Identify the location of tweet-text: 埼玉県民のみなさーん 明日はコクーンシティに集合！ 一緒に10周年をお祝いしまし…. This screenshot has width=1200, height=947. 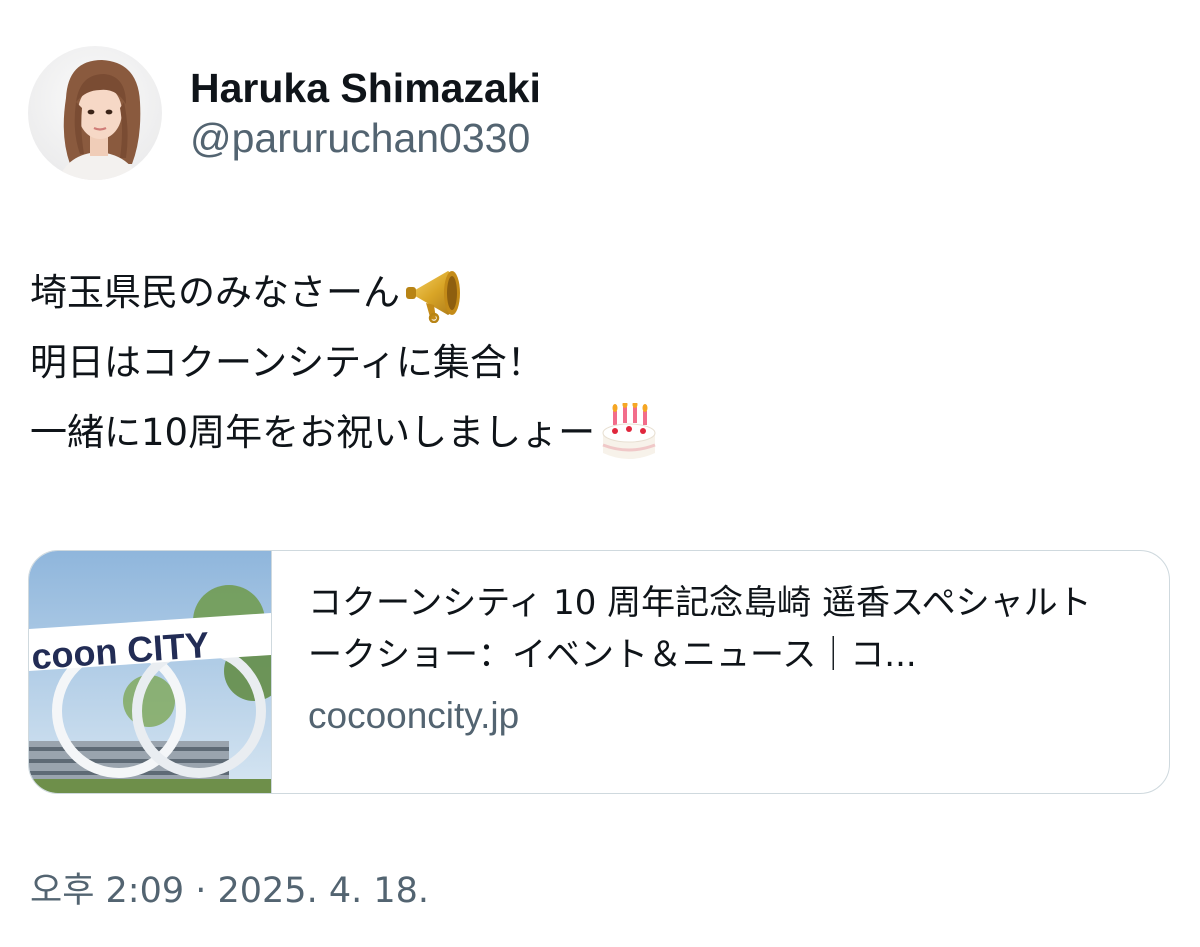
(344, 363).